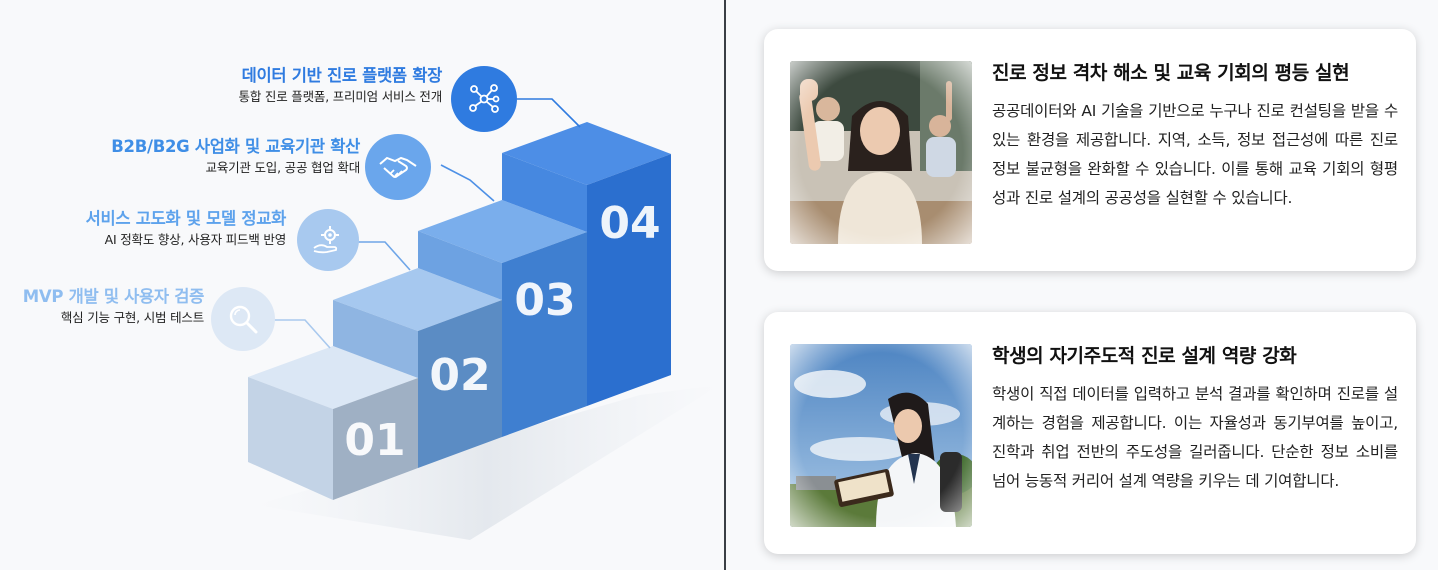 The width and height of the screenshot is (1438, 570). I want to click on step-1-number: 01, so click(374, 440).